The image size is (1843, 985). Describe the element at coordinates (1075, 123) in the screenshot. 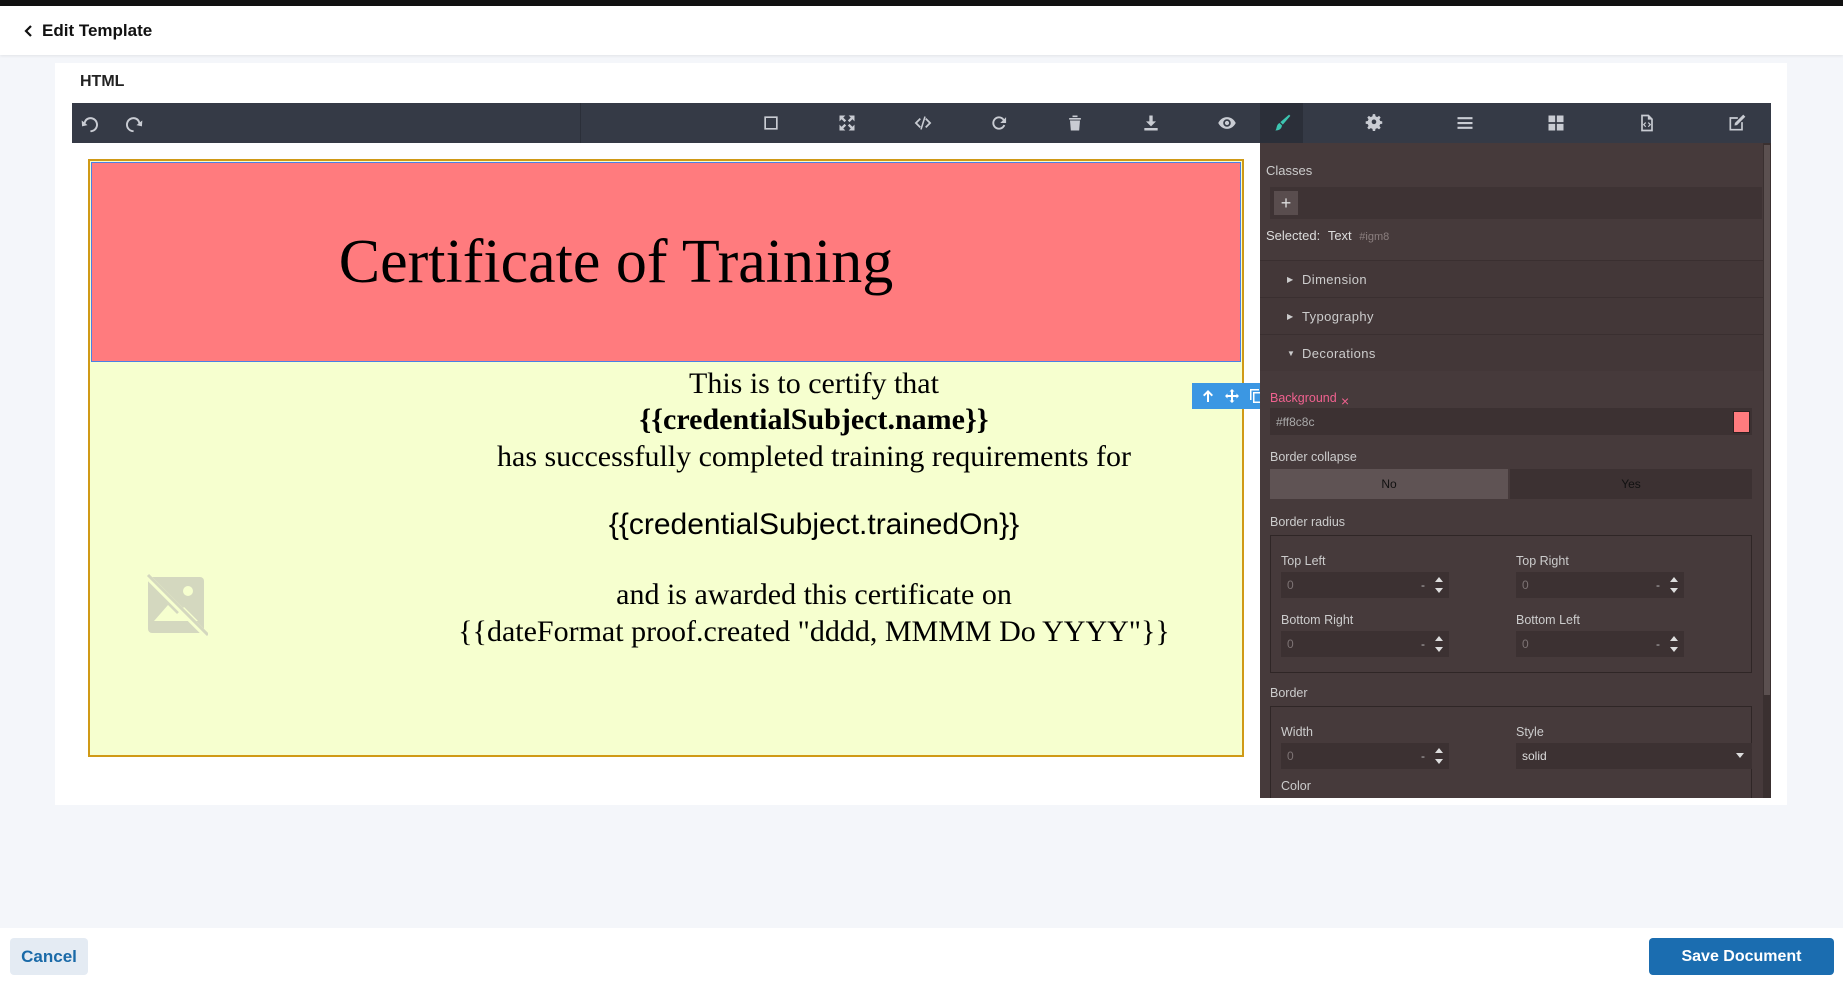

I see `trash-icon` at that location.